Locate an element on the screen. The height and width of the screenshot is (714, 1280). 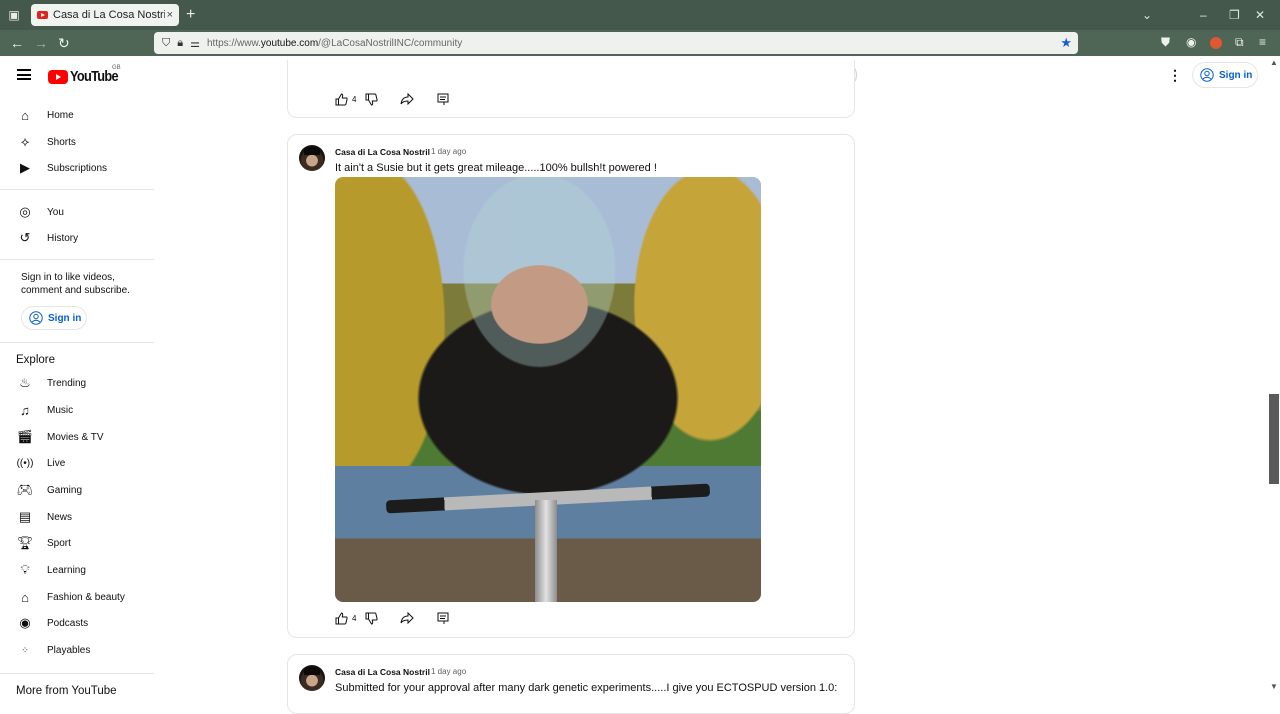
sidebar-item-label: Movies & TV is located at coordinates (75, 437).